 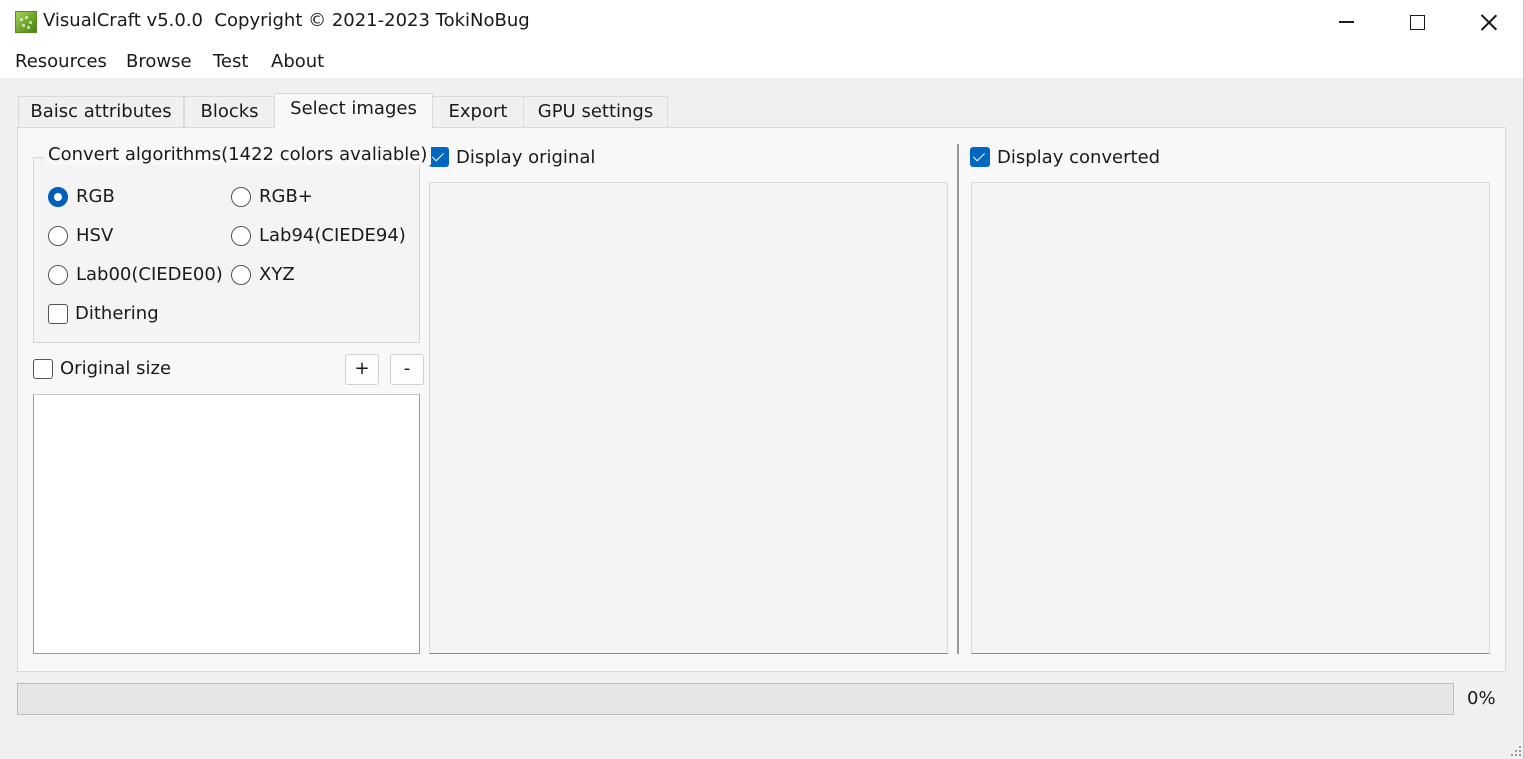 I want to click on maximize-icon, so click(x=1417, y=22).